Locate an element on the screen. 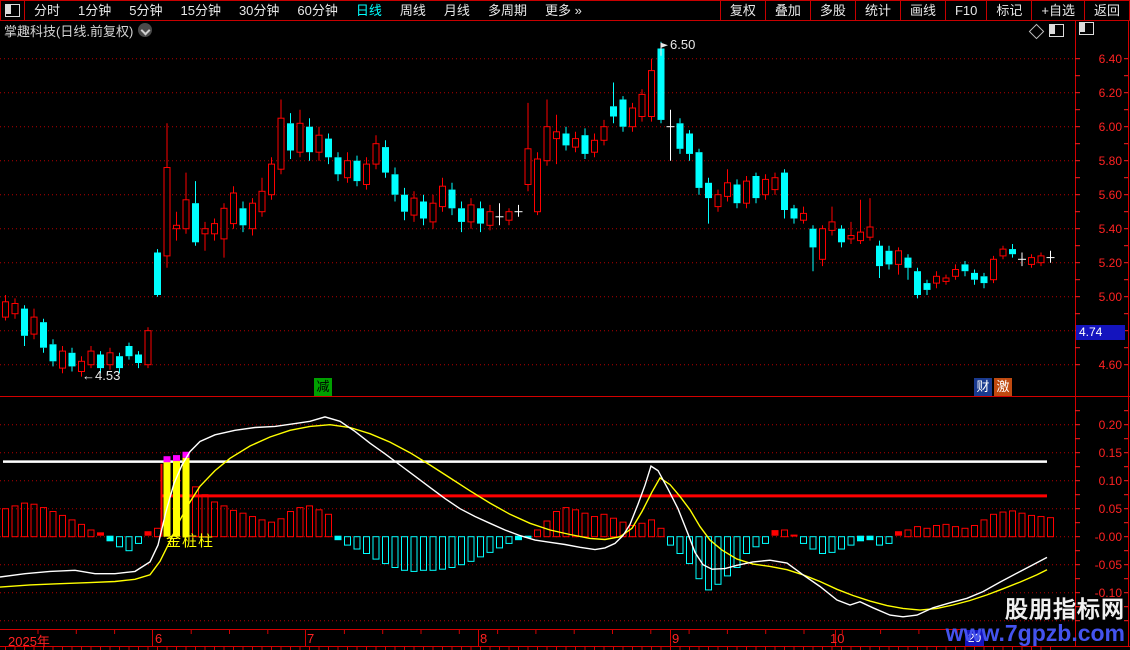 This screenshot has width=1130, height=650. event-badge-财: 财 is located at coordinates (983, 387).